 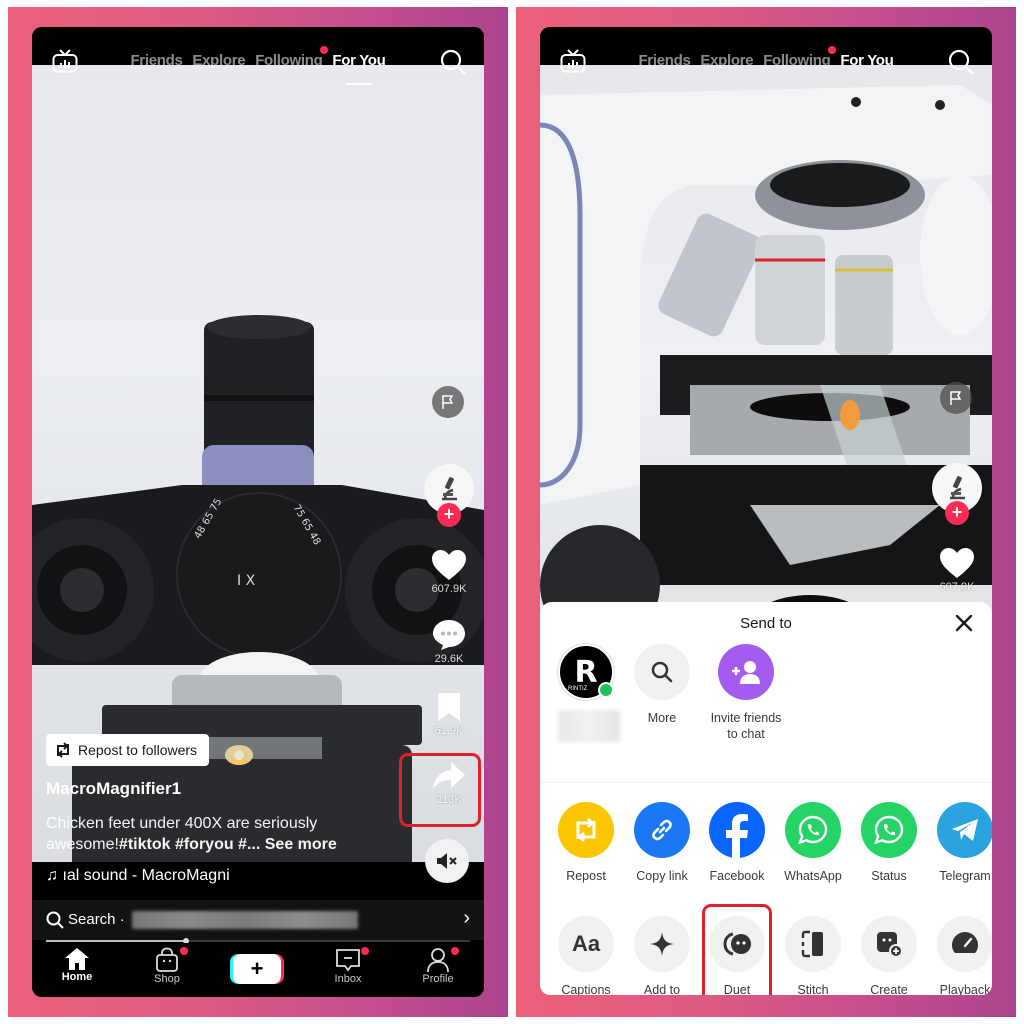 What do you see at coordinates (746, 726) in the screenshot?
I see `invite-friends-label: Invite friends to chat` at bounding box center [746, 726].